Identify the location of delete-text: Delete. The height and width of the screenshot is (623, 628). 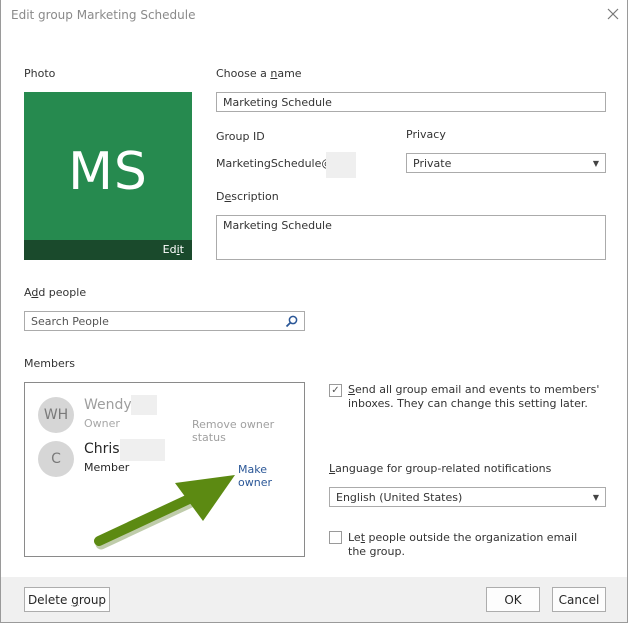
(49, 599).